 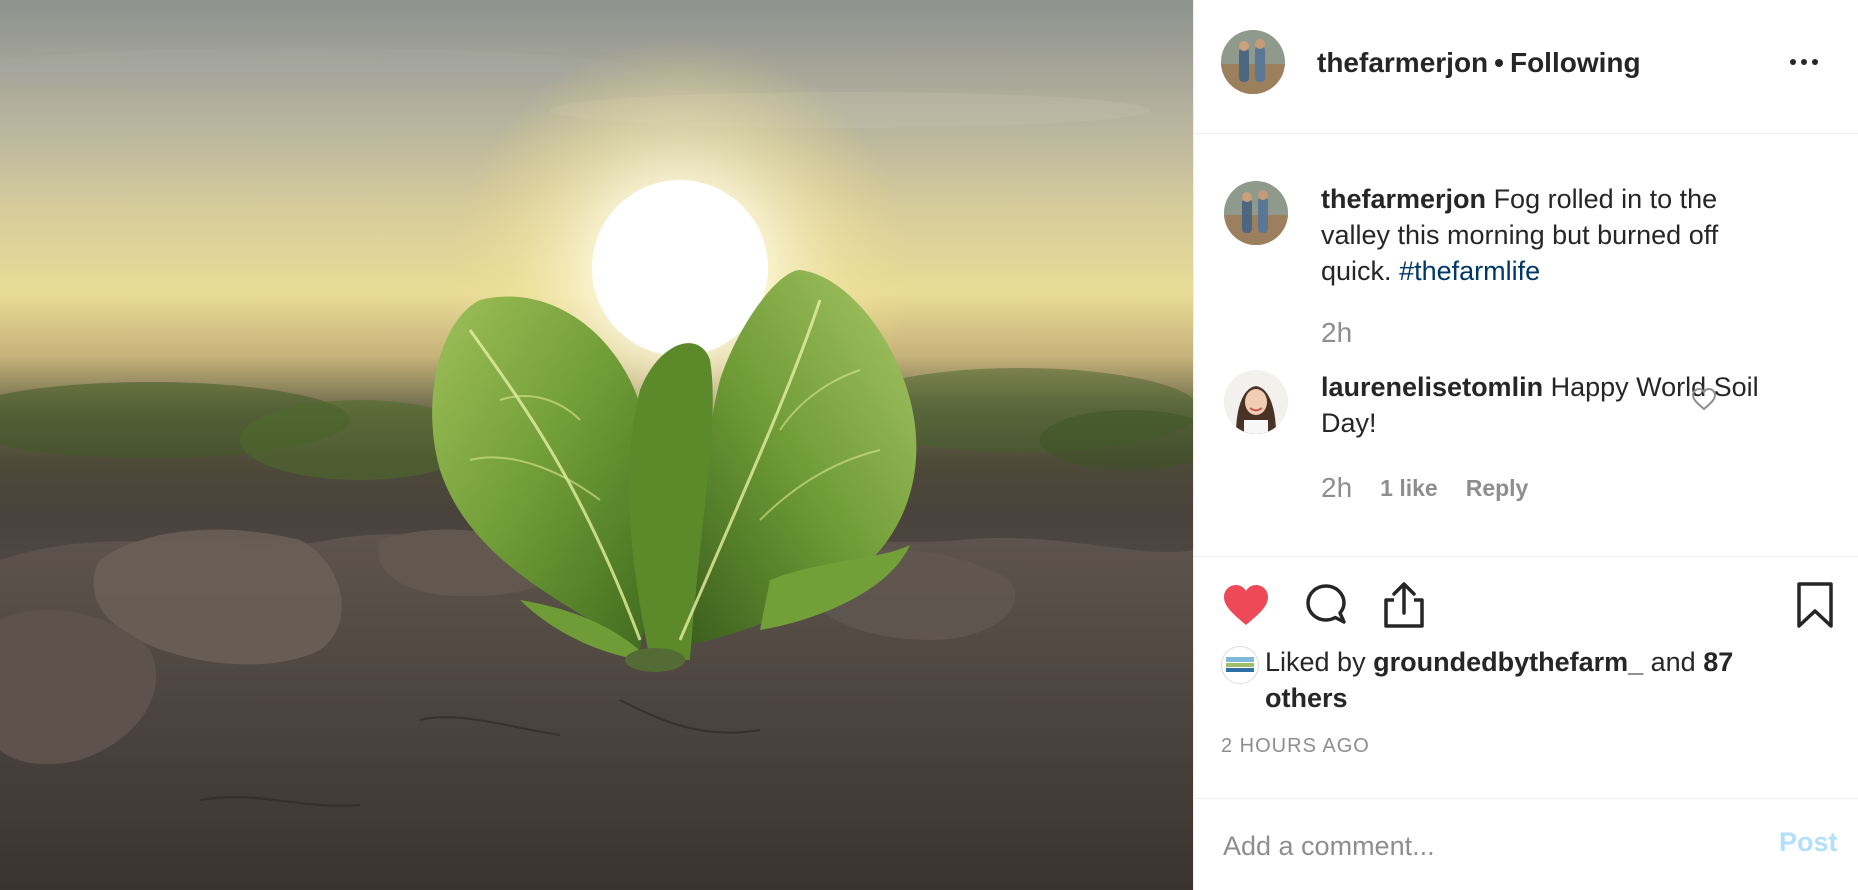 I want to click on comment-avatar, so click(x=1256, y=402).